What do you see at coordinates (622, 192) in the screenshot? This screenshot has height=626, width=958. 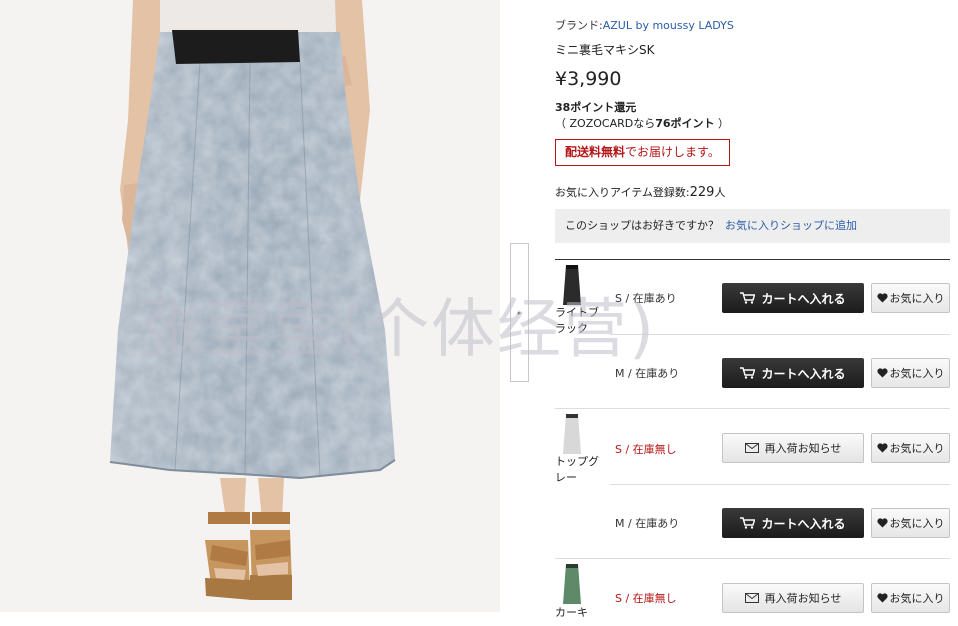 I see `favorite-count-label: お気に入りアイテム登録数:` at bounding box center [622, 192].